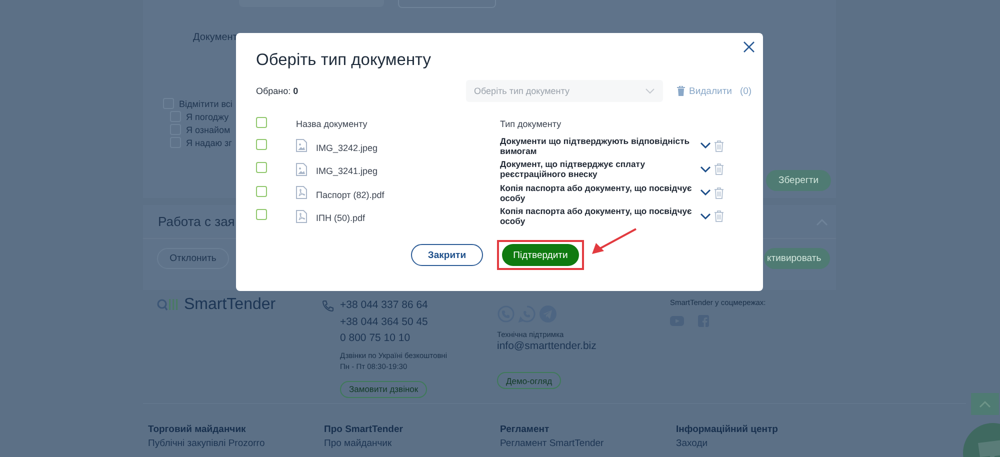 Image resolution: width=1000 pixels, height=457 pixels. I want to click on footer-link: Регламент SmartTender, so click(588, 443).